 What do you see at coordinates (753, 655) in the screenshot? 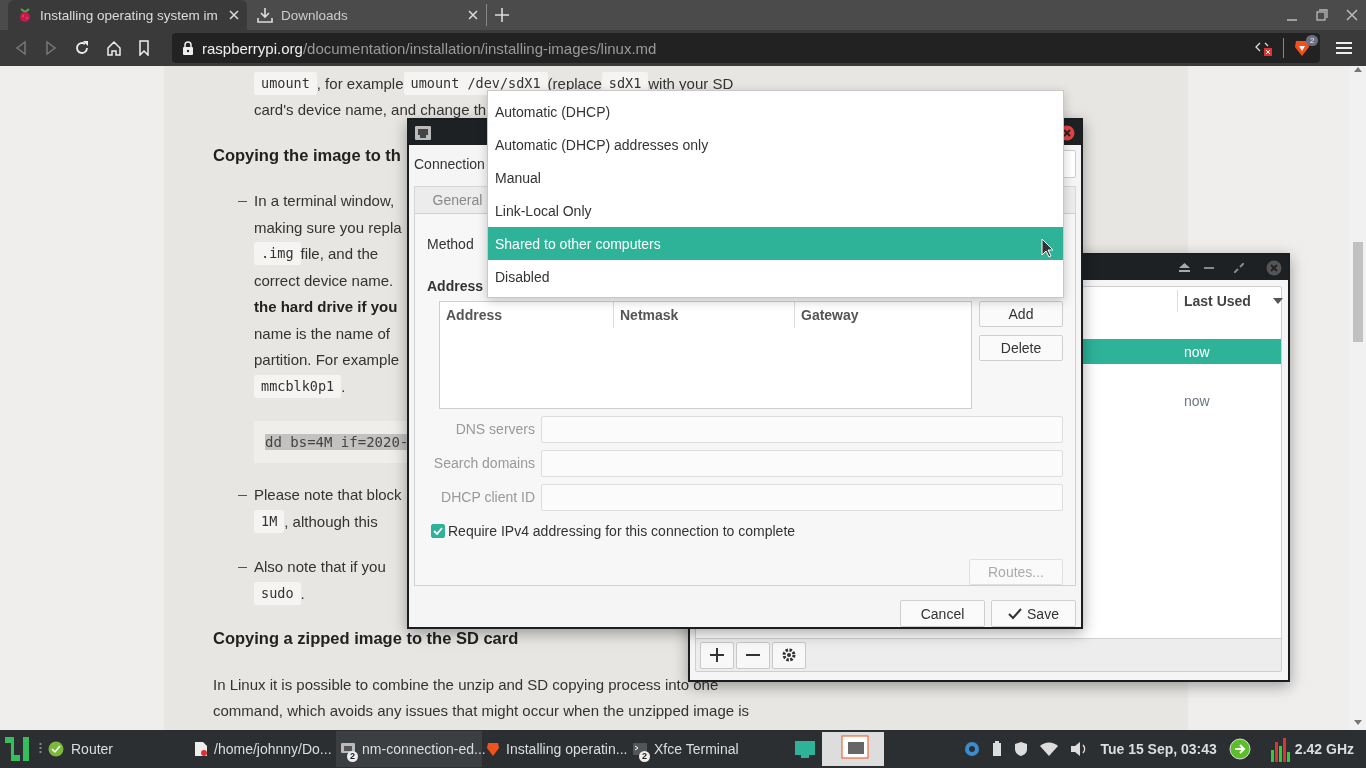
I see `remove-button` at bounding box center [753, 655].